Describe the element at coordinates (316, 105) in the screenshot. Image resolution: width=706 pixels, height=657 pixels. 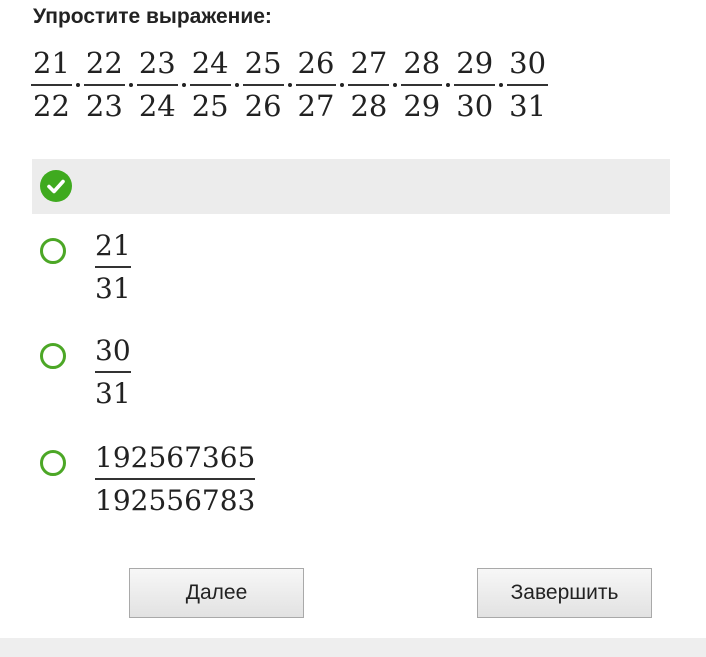
I see `fraction-denominator: 27` at that location.